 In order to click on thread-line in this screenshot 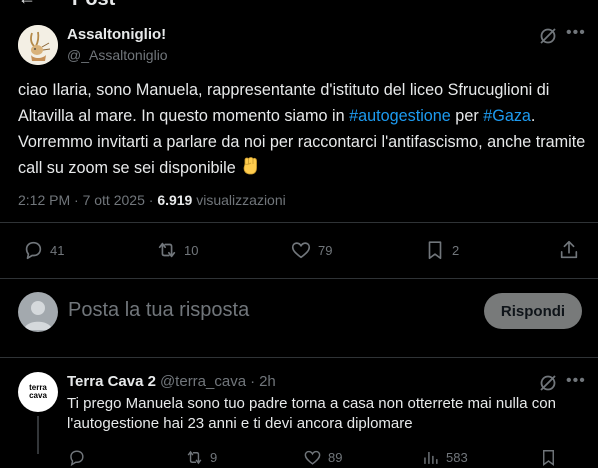, I will do `click(38, 435)`.